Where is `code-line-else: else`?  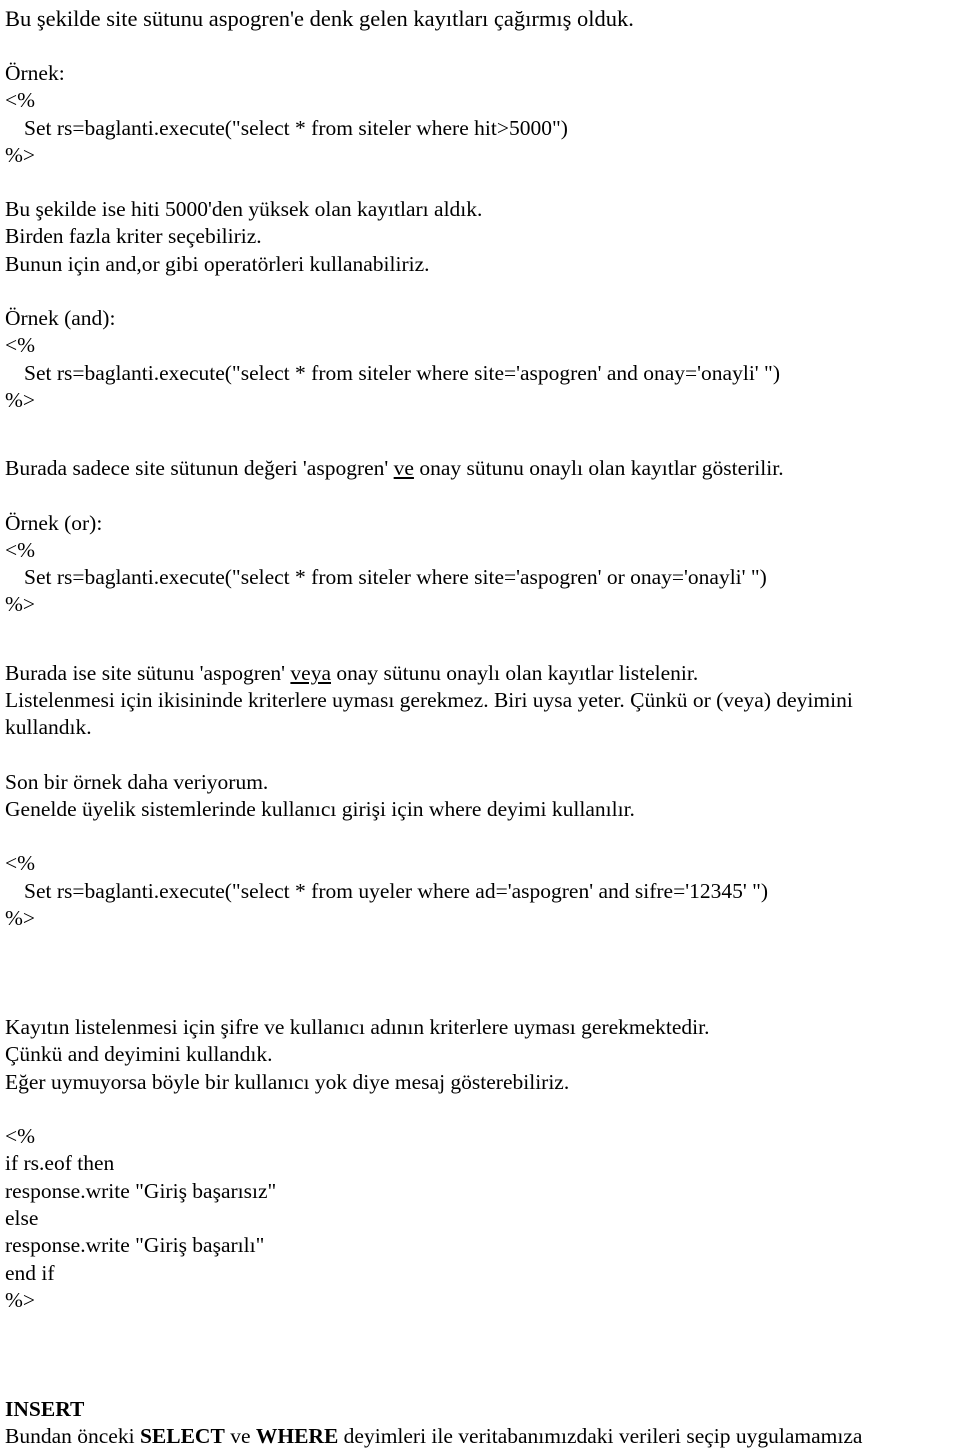
code-line-else: else is located at coordinates (22, 1217).